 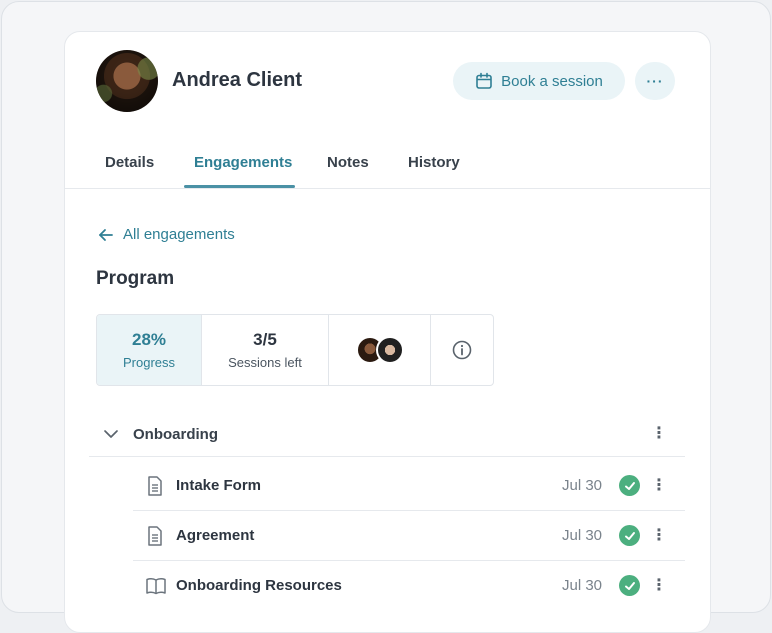 I want to click on chevron-down-icon, so click(x=111, y=434).